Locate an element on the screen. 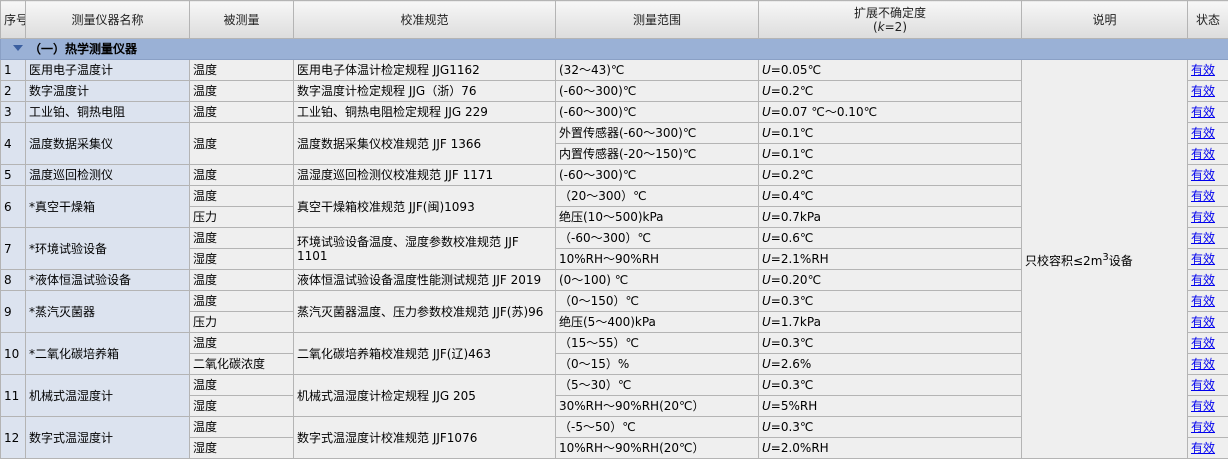 The image size is (1228, 476). row-seq: 12 is located at coordinates (13, 437).